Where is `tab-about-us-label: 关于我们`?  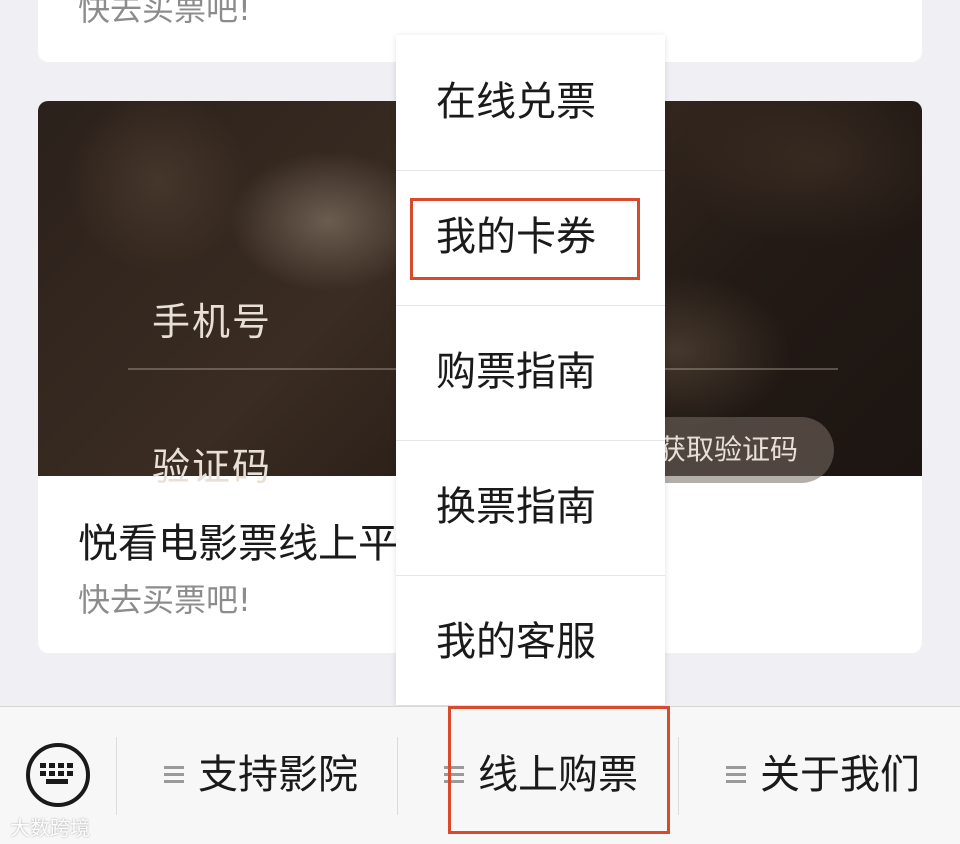 tab-about-us-label: 关于我们 is located at coordinates (840, 775).